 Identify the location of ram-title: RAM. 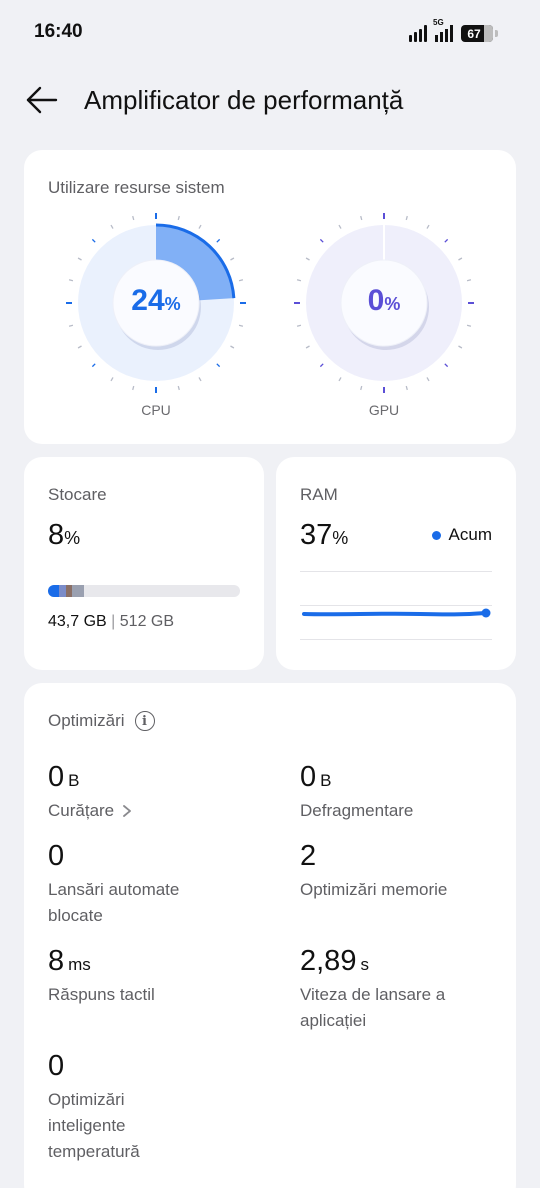
(319, 494).